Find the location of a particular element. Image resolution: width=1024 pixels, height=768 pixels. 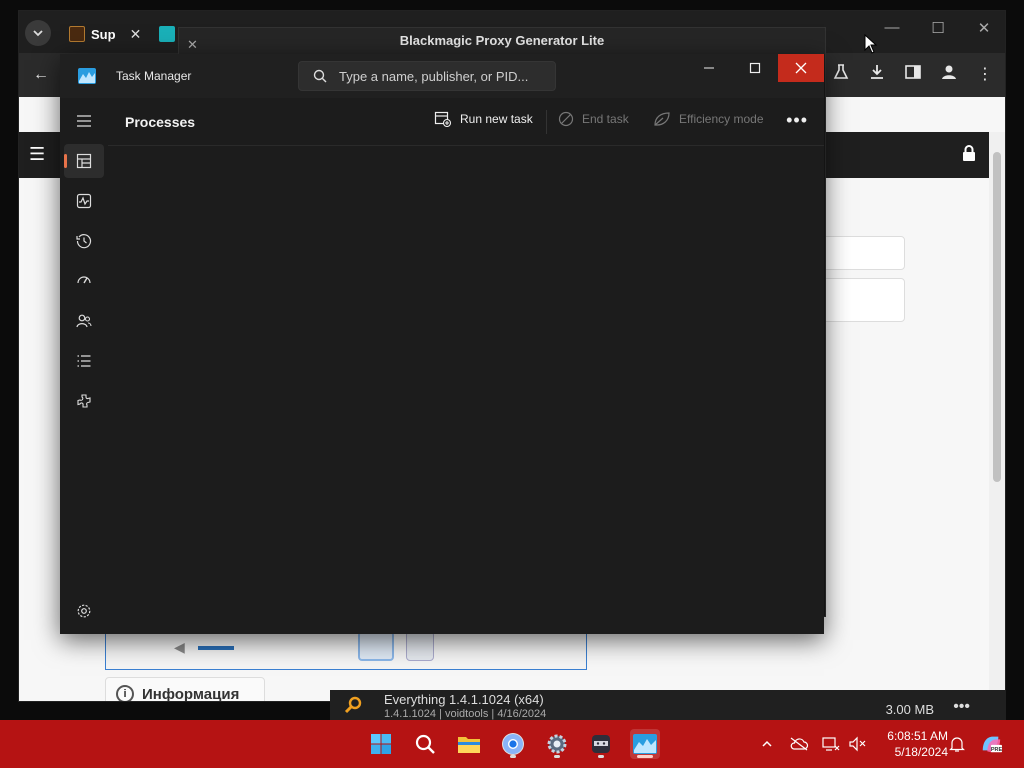

system-clock: 6:08:51 AM 5/18/2024 is located at coordinates (910, 744).